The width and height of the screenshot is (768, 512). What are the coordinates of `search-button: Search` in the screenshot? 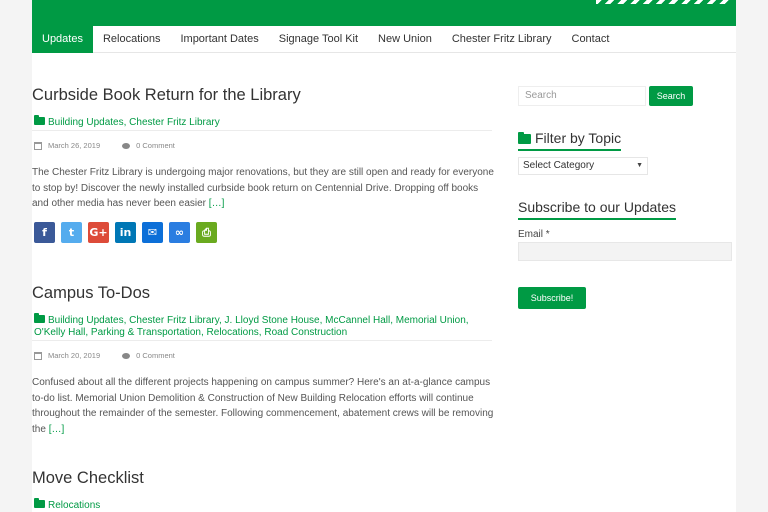 It's located at (671, 96).